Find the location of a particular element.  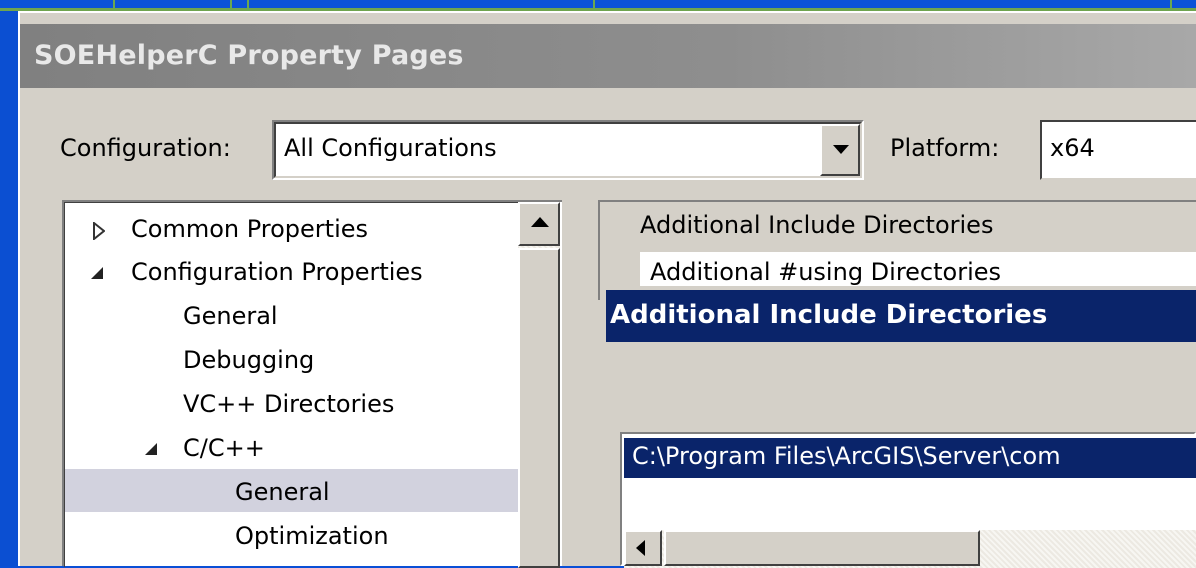

expand-arrow-icon is located at coordinates (99, 231).